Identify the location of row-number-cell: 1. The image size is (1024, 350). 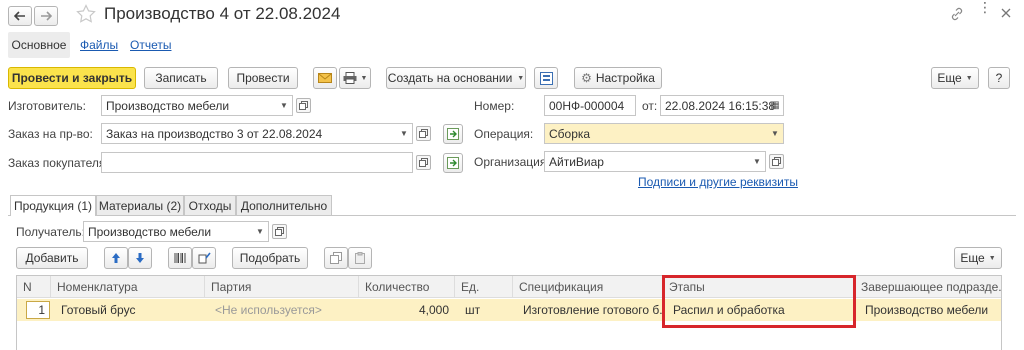
(38, 310).